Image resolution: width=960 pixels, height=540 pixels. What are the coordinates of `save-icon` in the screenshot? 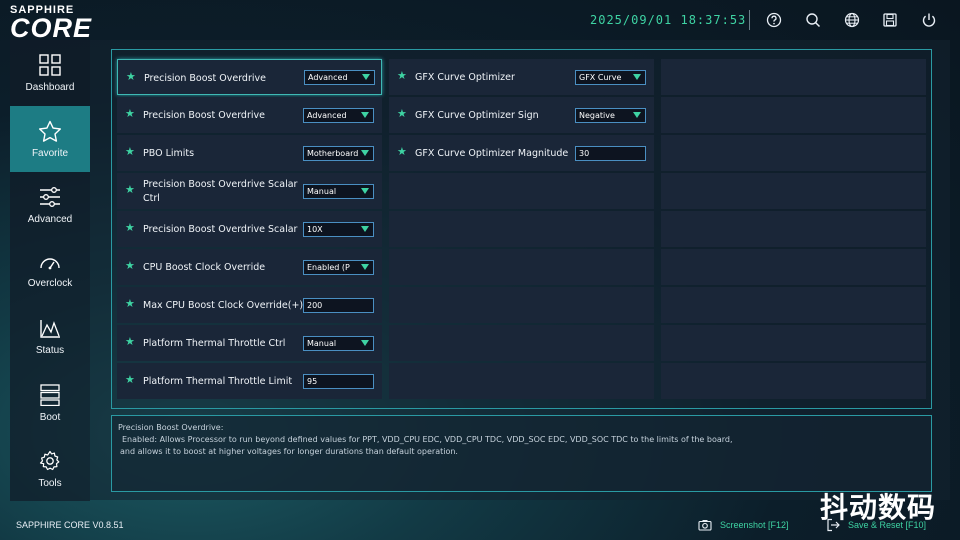 It's located at (890, 20).